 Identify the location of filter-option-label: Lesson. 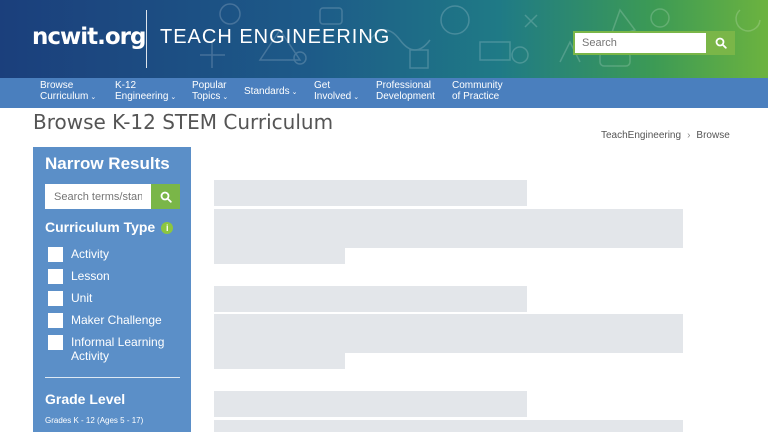
(90, 276).